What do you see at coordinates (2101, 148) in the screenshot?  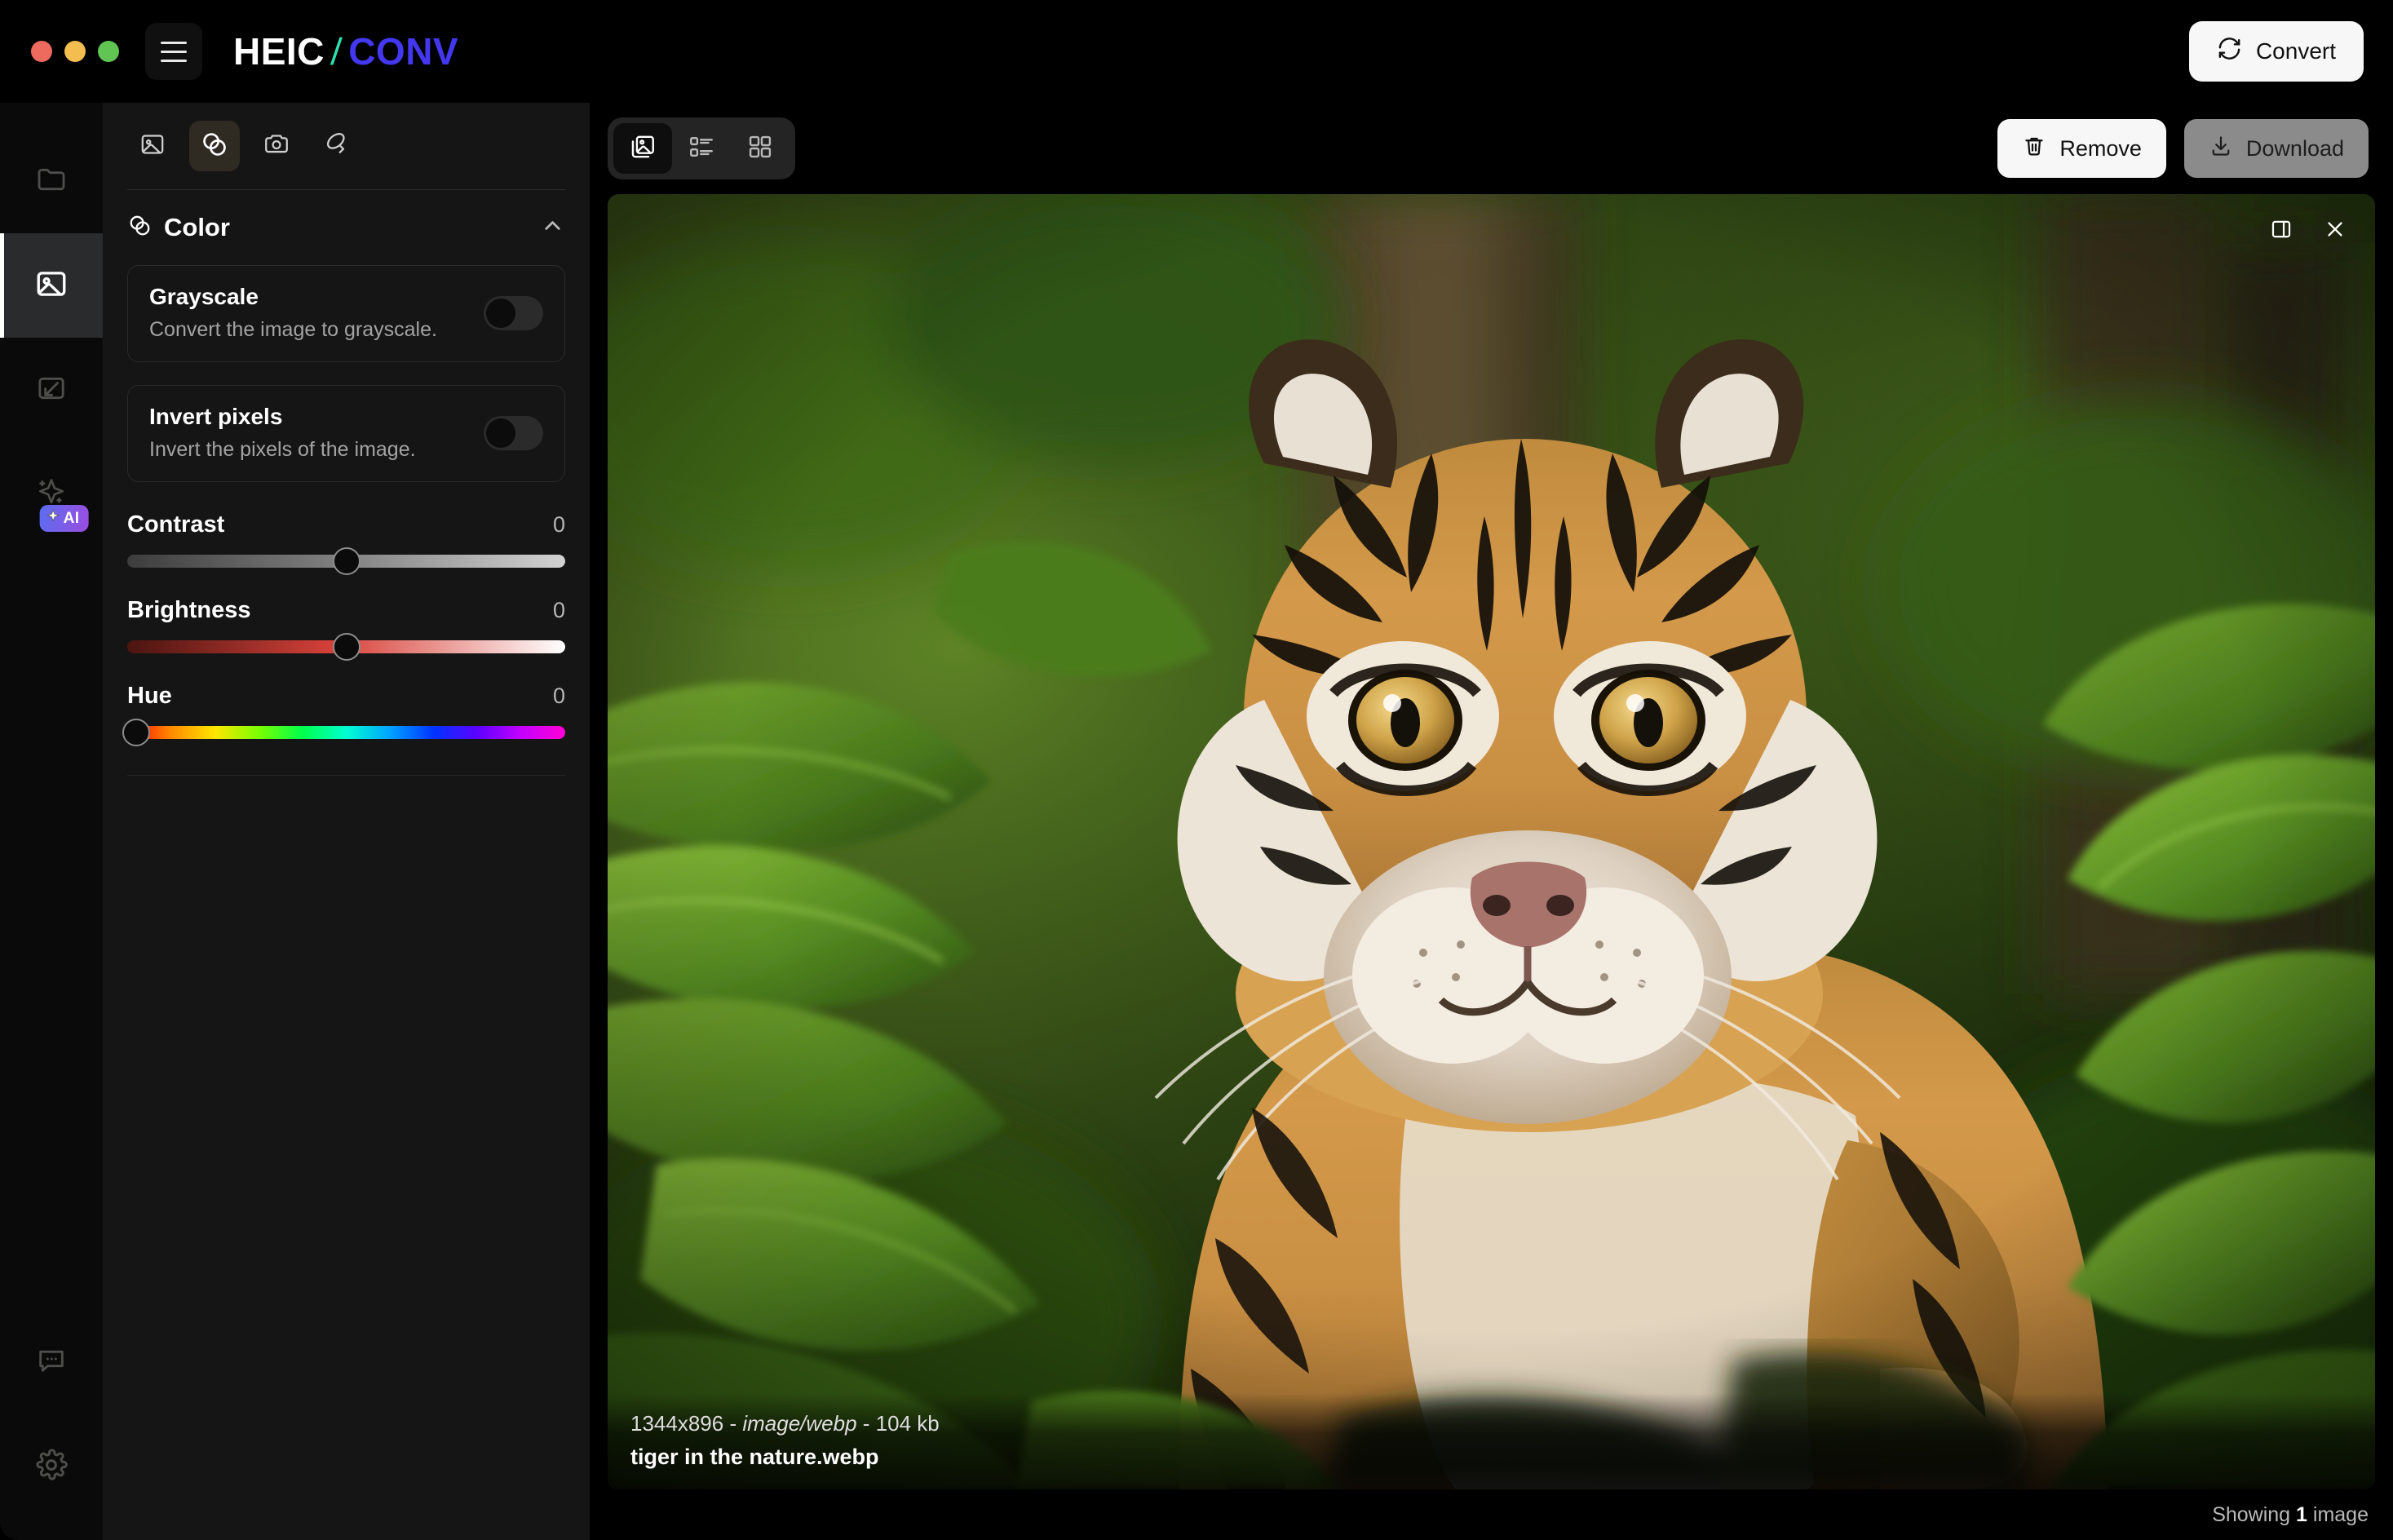 I see `remove-label: Remove` at bounding box center [2101, 148].